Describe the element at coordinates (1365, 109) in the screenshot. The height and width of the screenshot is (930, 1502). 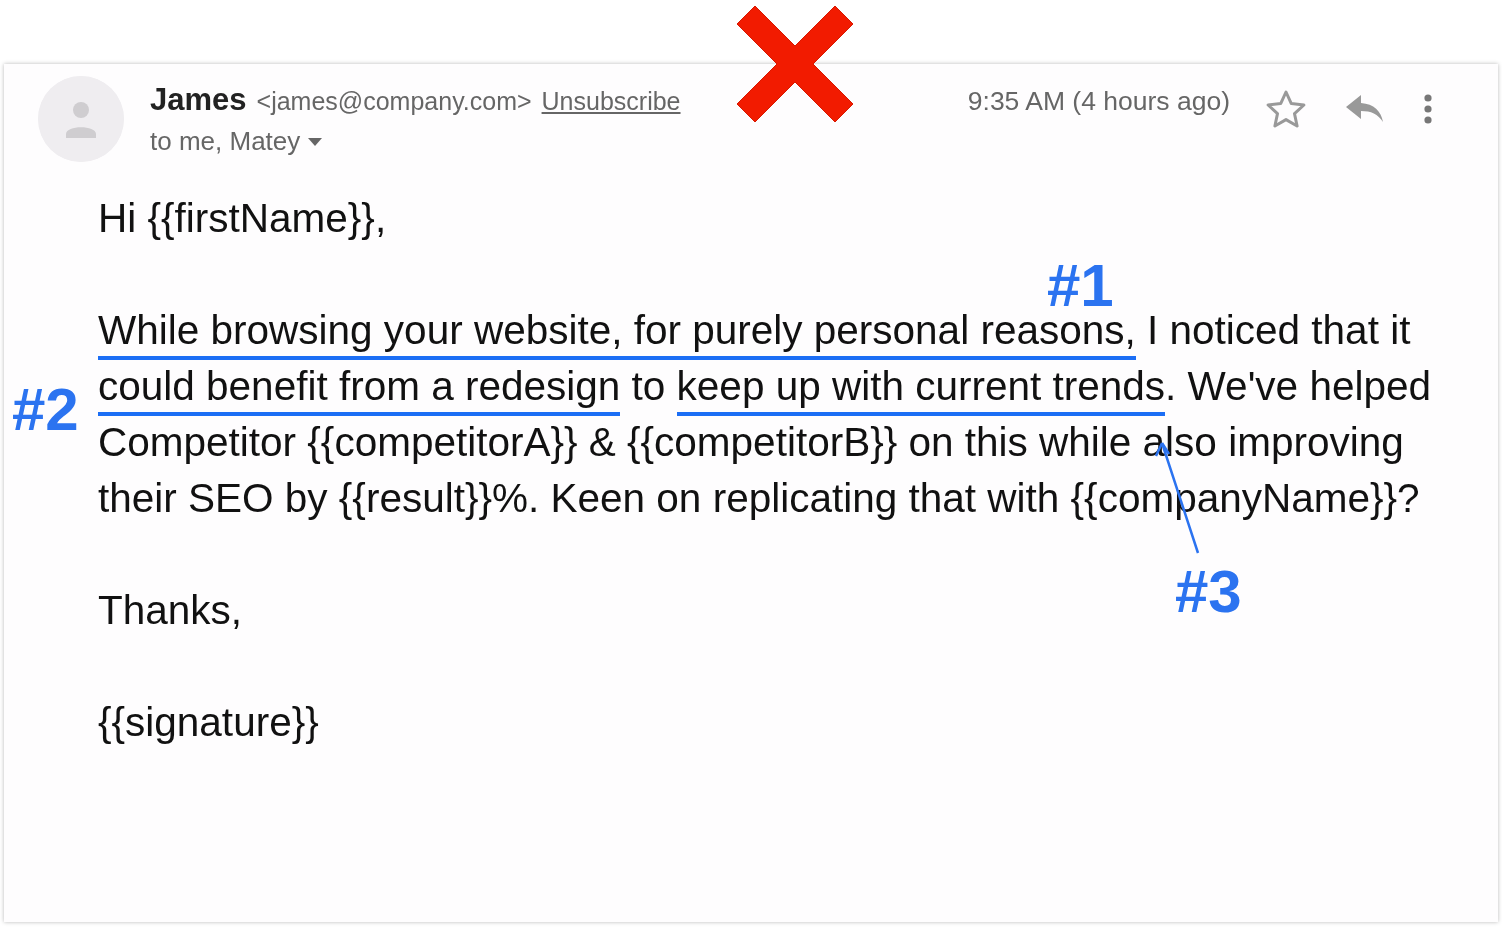
I see `reply-button` at that location.